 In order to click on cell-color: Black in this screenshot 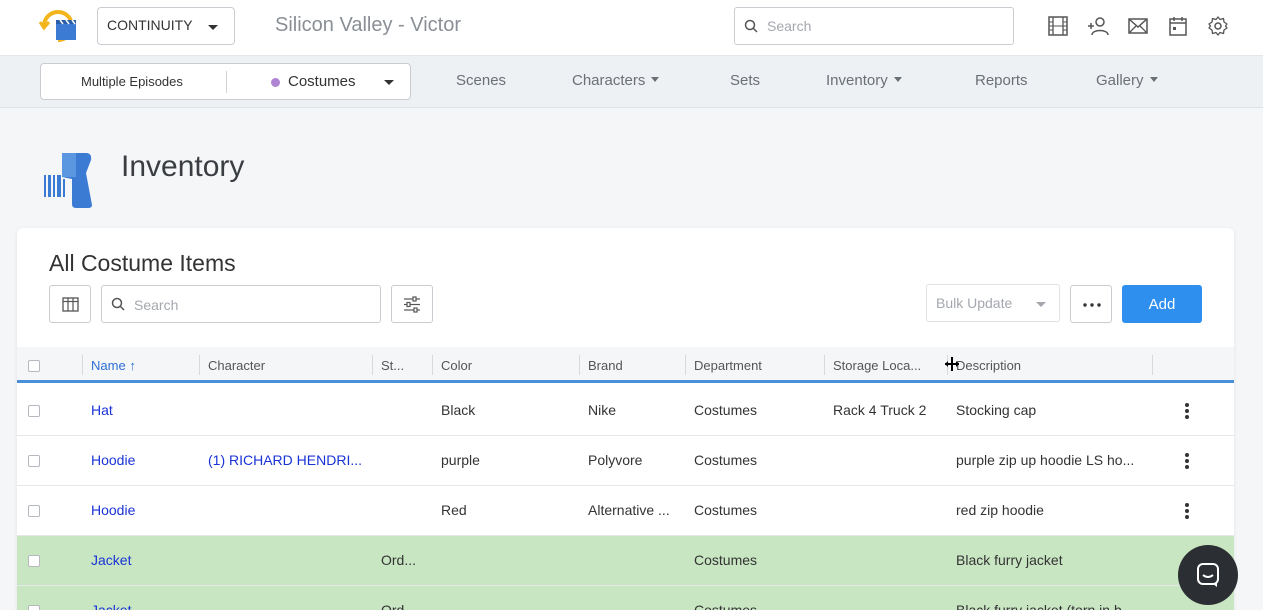, I will do `click(458, 410)`.